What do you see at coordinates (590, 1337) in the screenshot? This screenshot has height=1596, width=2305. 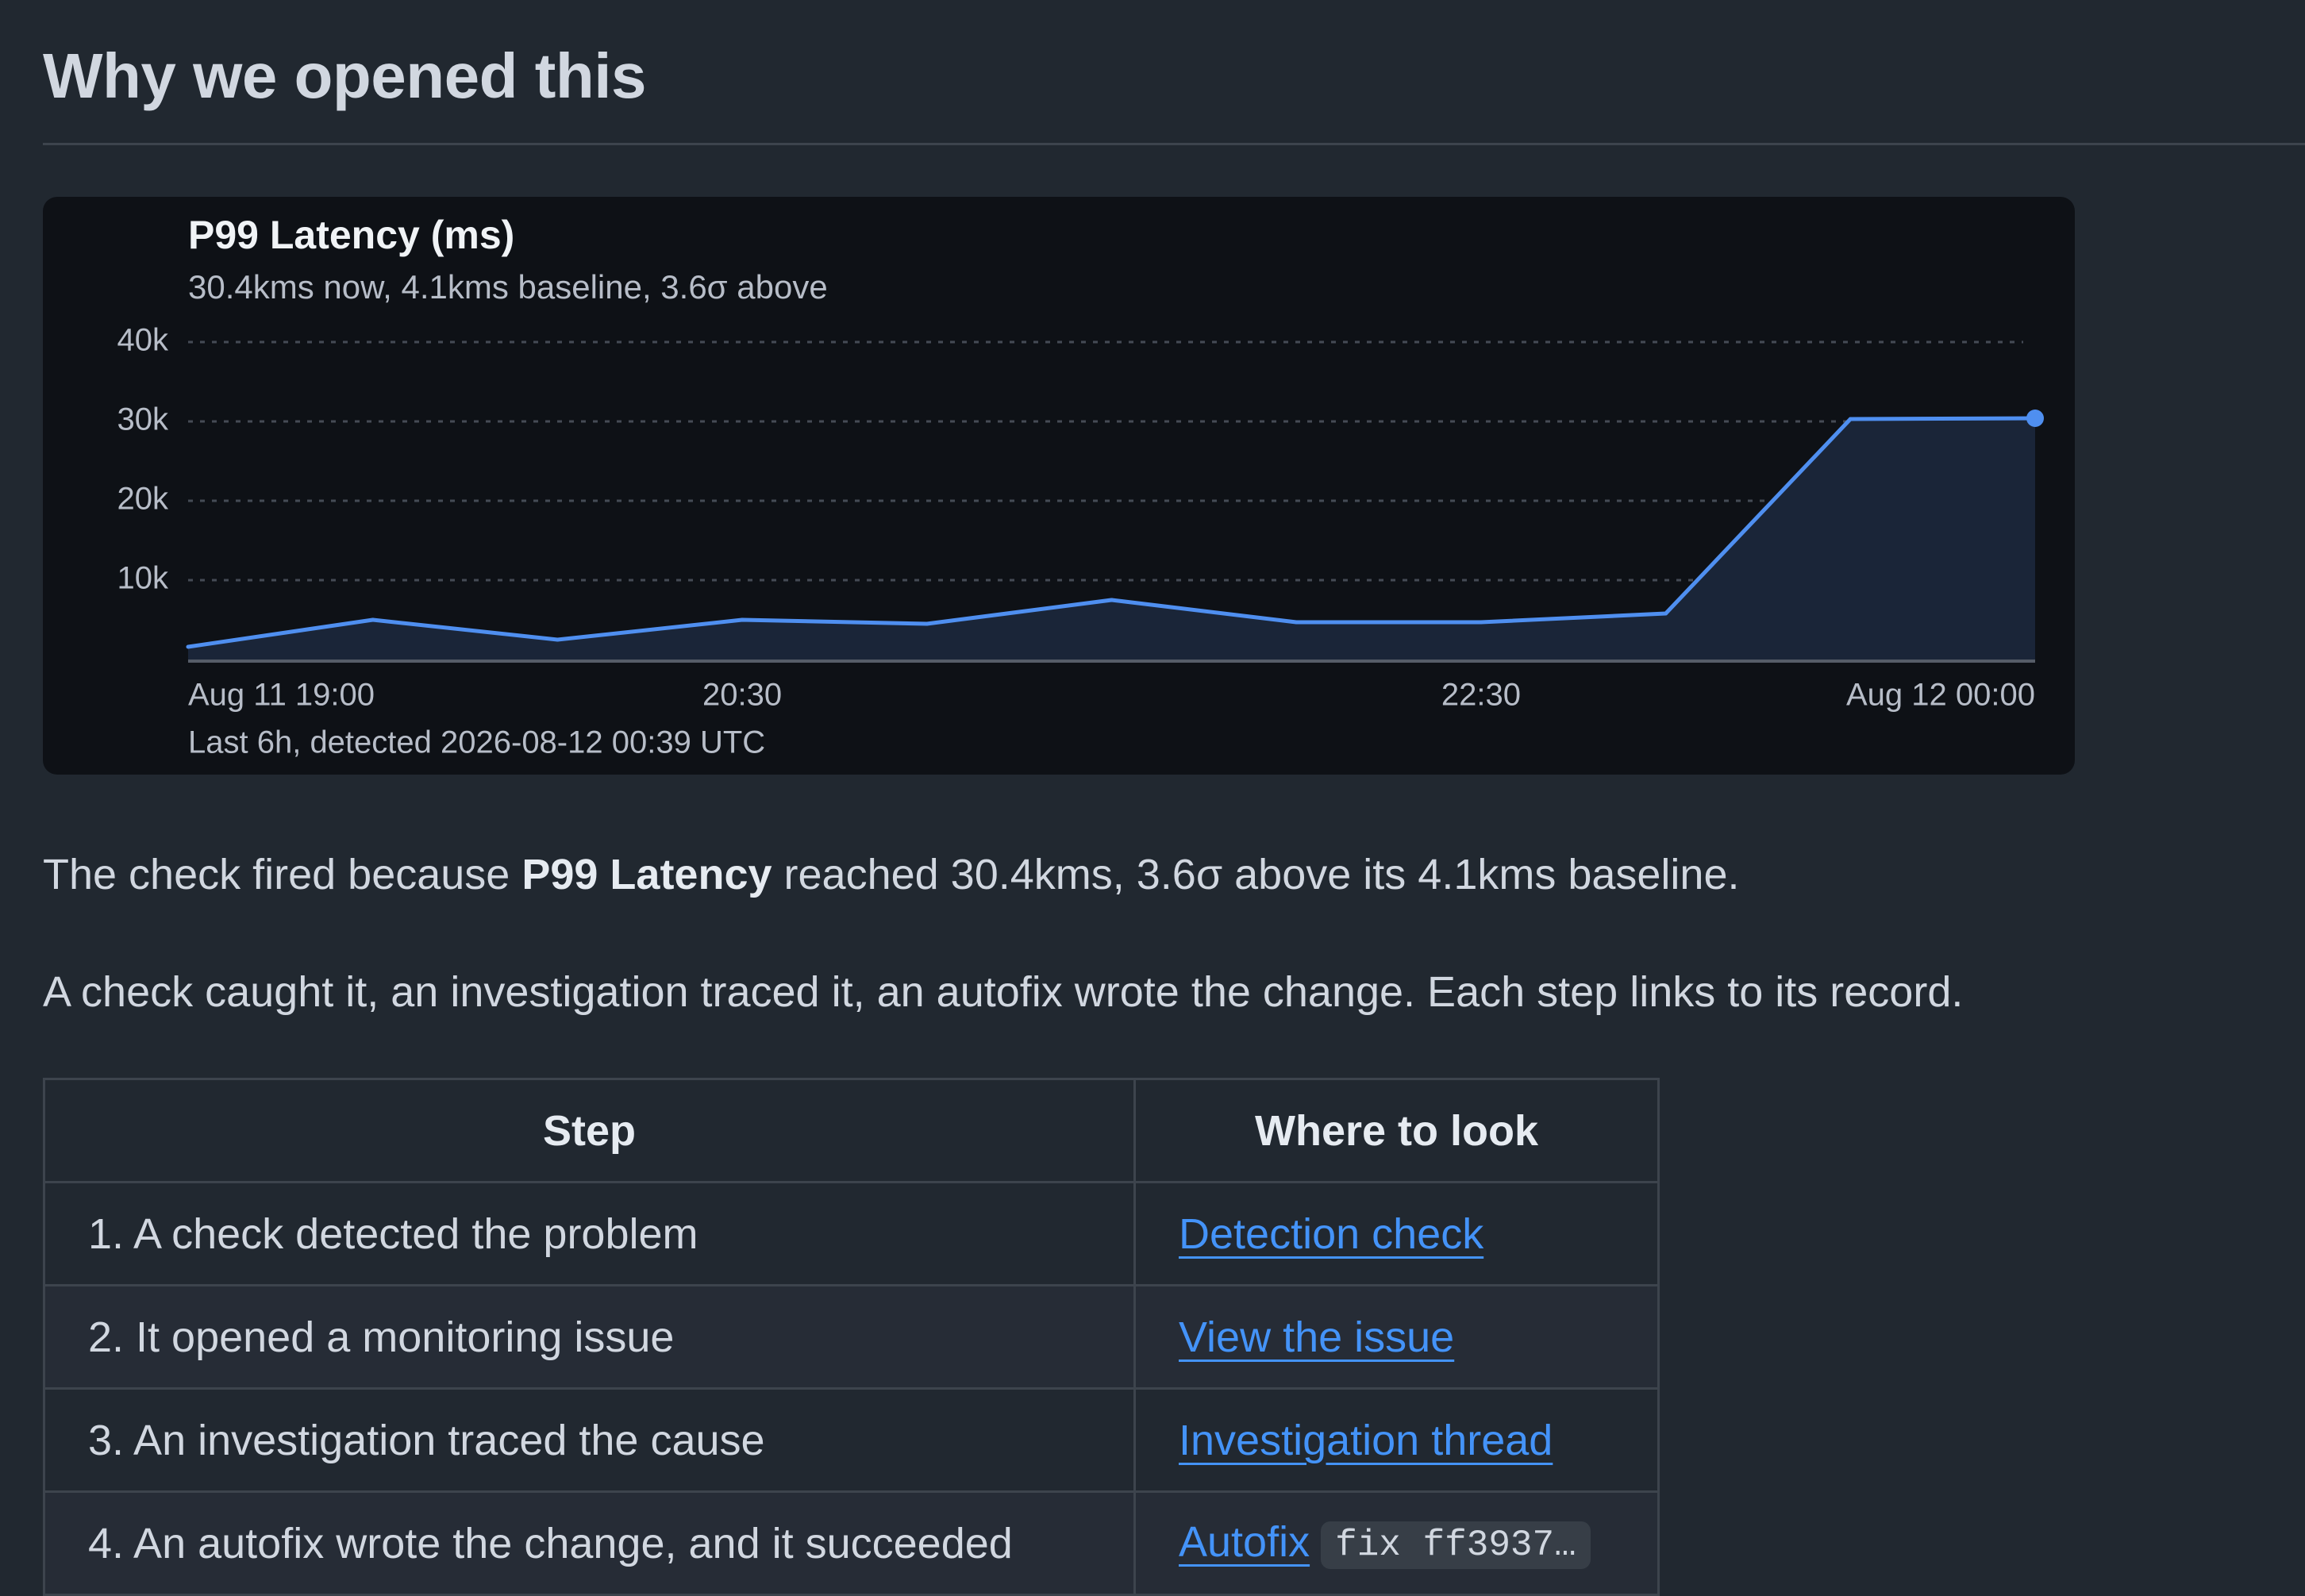 I see `step-cell: 2. It opened a monitoring issue` at bounding box center [590, 1337].